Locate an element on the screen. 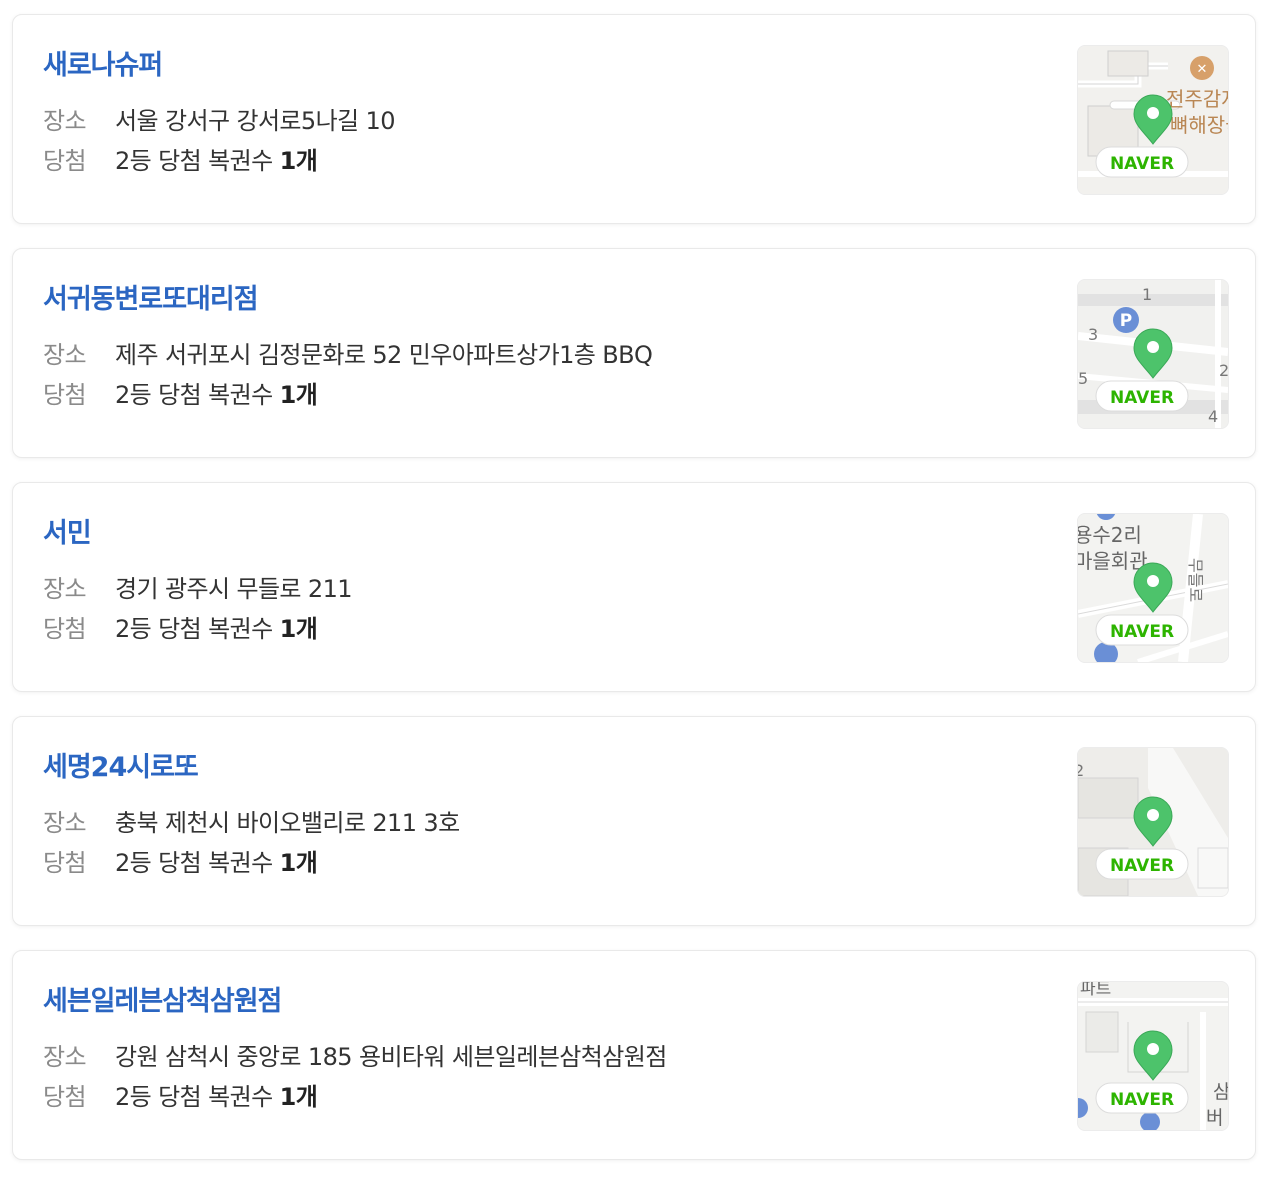 This screenshot has height=1184, width=1274. address-row: 장소 서울 강서구 강서로5나길 10 is located at coordinates (219, 118).